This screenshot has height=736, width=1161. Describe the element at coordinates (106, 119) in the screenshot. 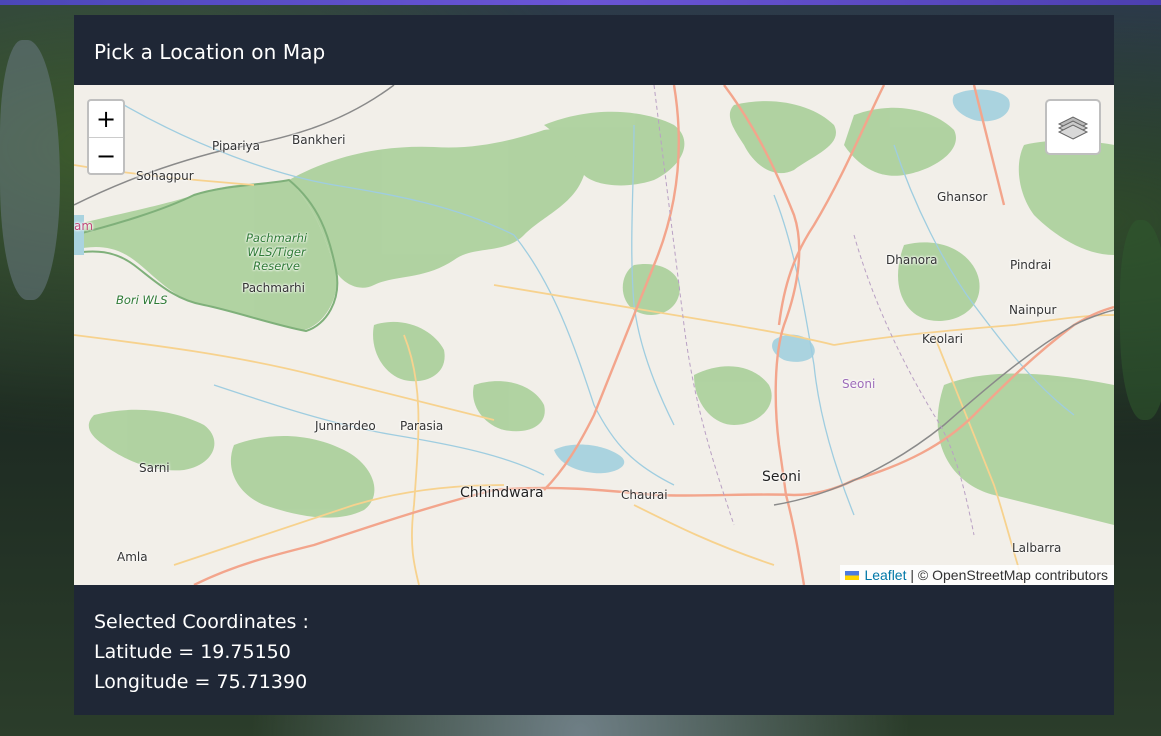

I see `zoom-in-button: +` at that location.